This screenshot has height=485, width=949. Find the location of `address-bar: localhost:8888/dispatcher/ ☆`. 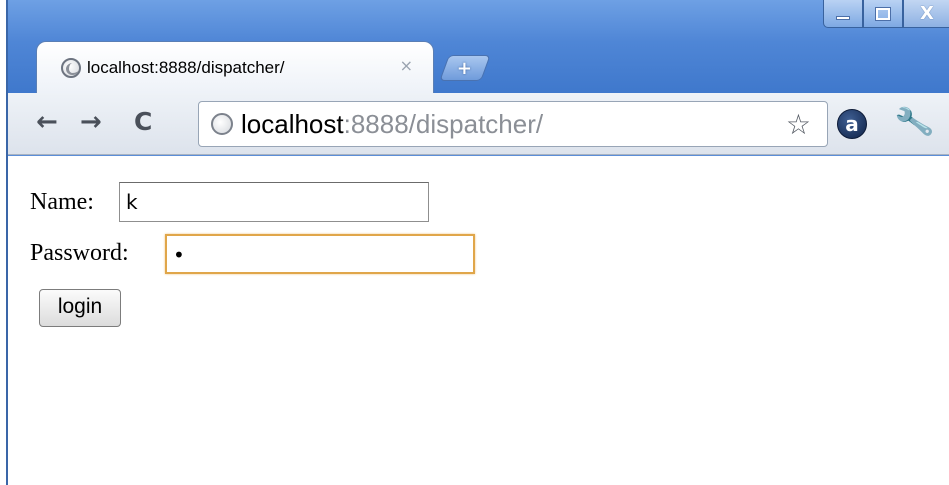

address-bar: localhost:8888/dispatcher/ ☆ is located at coordinates (513, 124).